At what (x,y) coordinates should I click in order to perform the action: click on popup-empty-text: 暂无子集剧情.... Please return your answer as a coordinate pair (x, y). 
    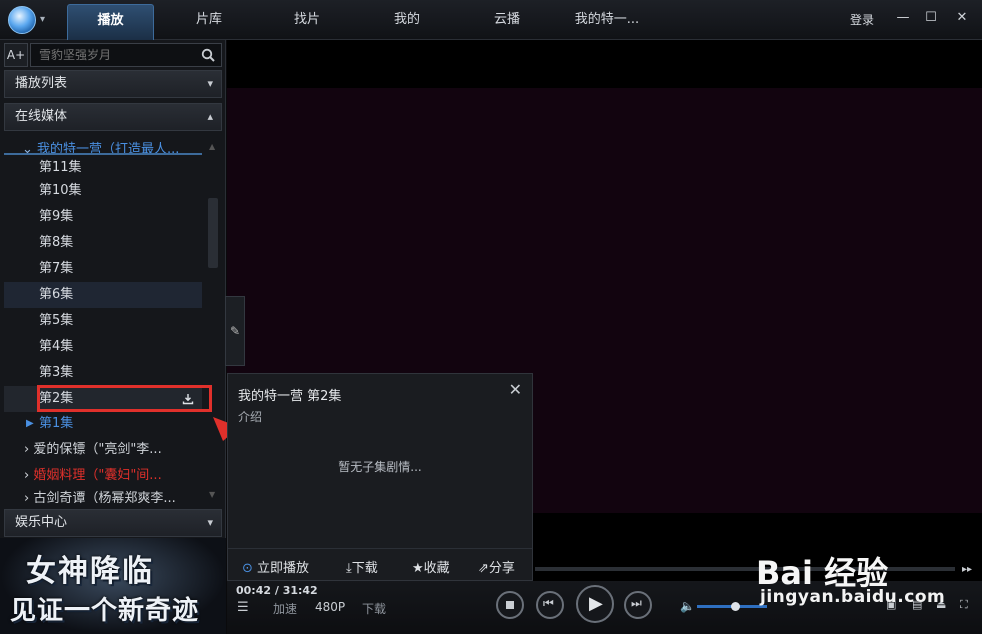
    Looking at the image, I should click on (380, 467).